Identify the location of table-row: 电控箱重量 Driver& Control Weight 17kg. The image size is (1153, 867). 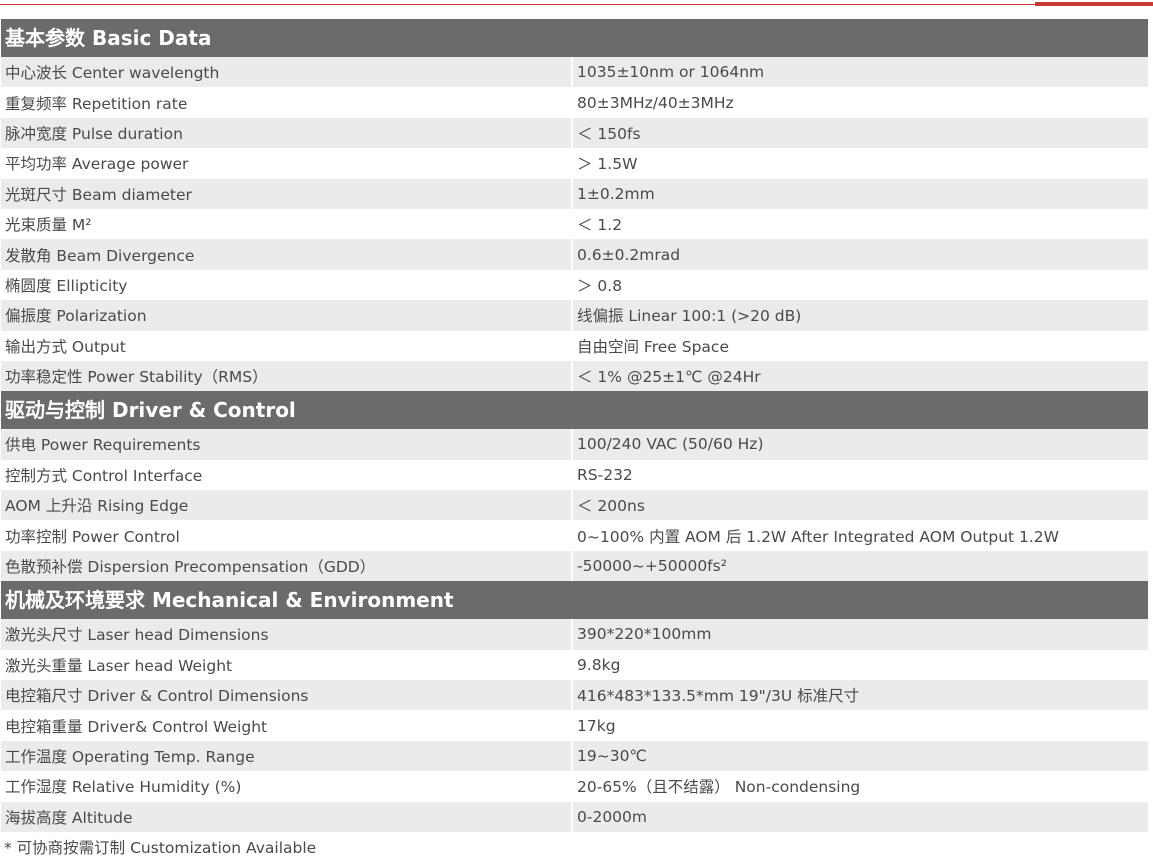
(574, 725).